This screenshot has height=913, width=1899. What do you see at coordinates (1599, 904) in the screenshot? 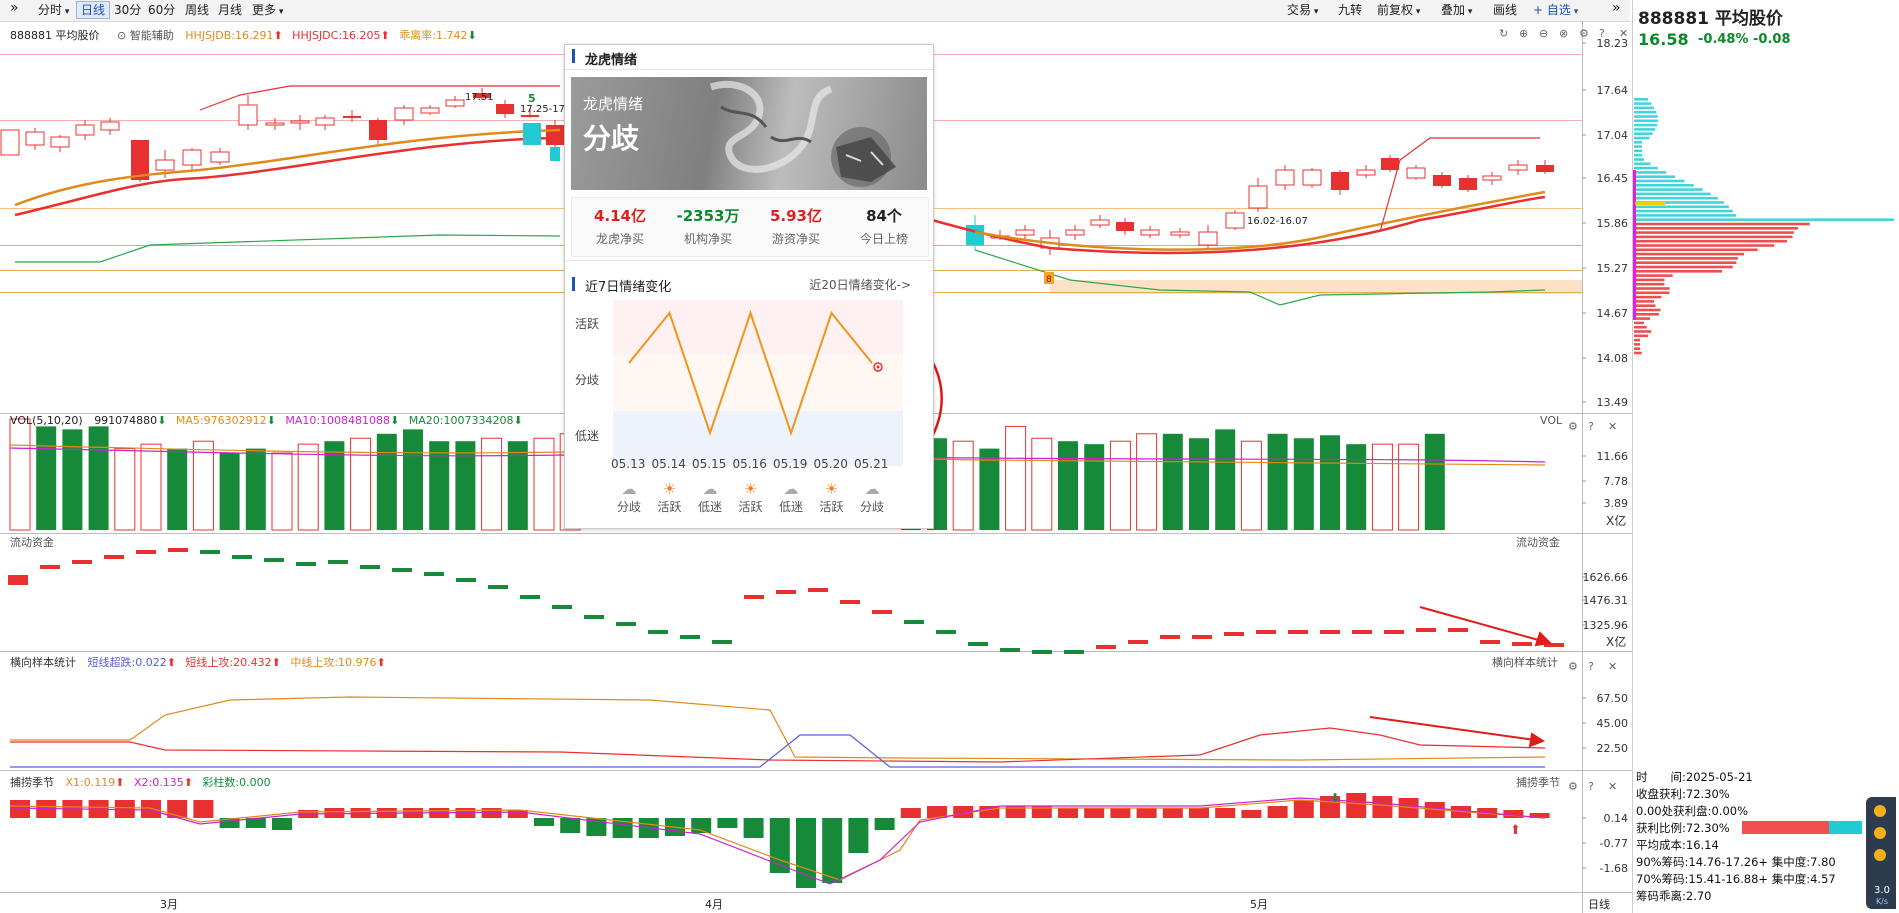
I see `x-period-label: 日线` at bounding box center [1599, 904].